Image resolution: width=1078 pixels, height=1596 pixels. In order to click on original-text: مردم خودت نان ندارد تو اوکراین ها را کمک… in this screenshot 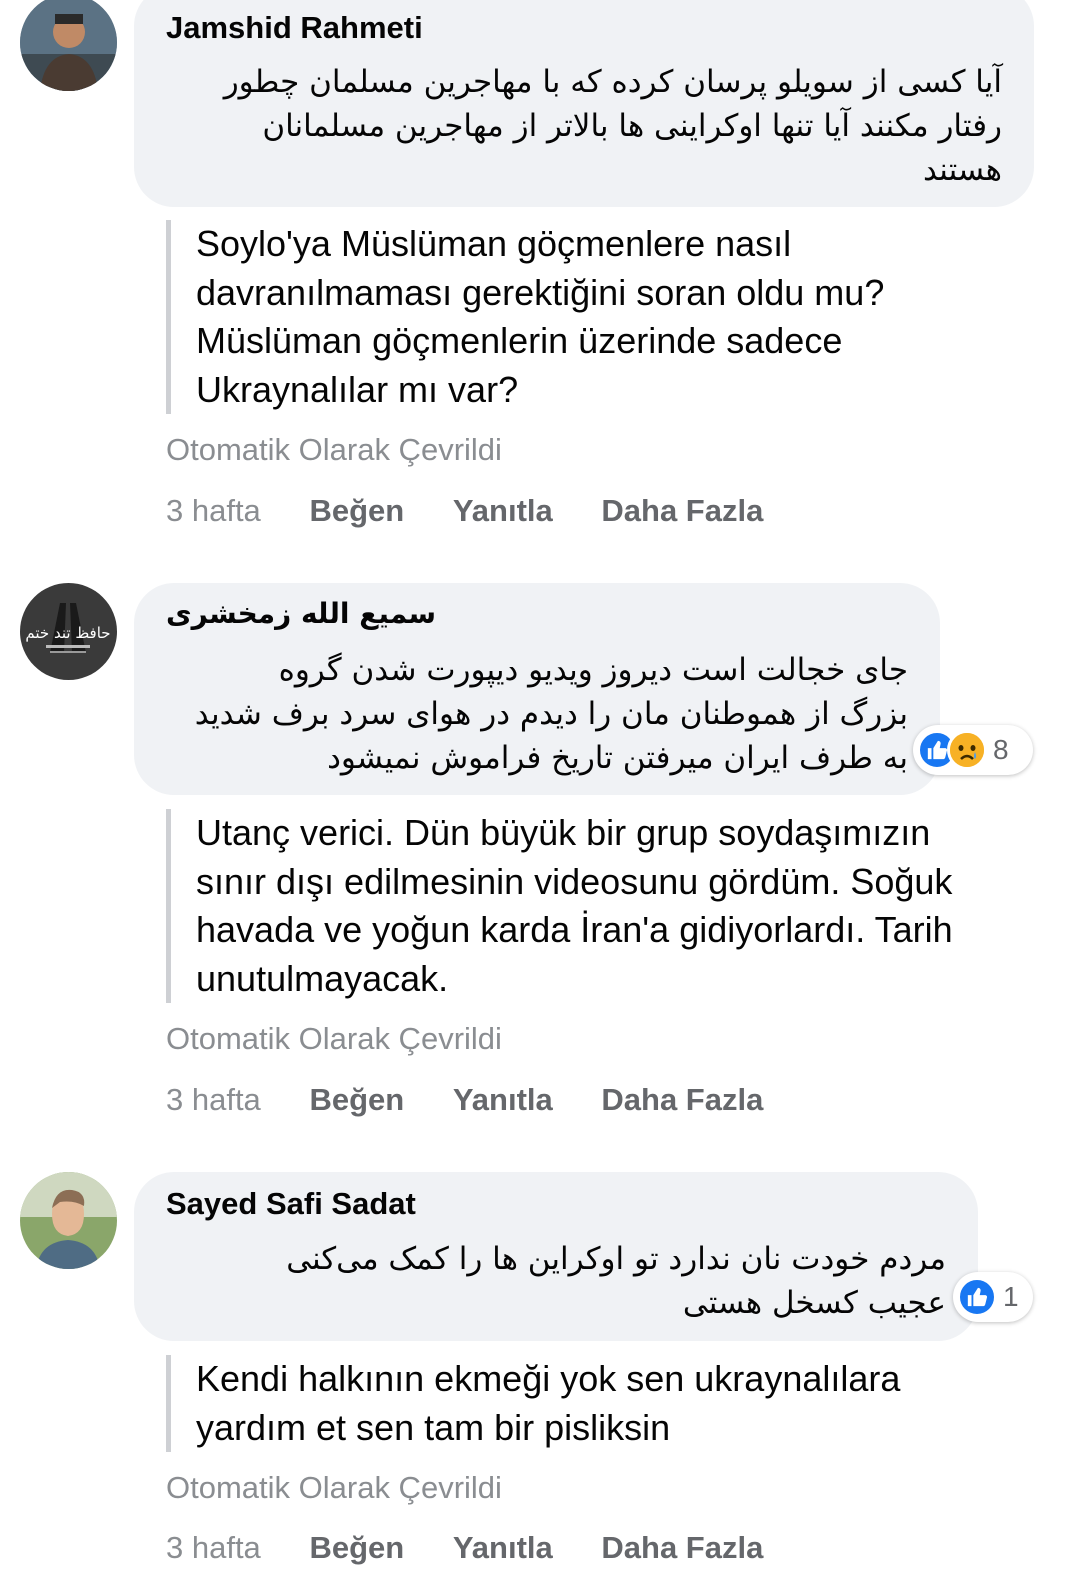, I will do `click(616, 1281)`.